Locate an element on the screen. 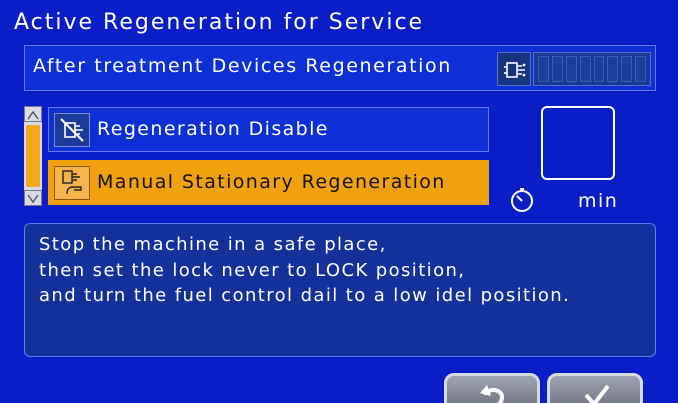 The image size is (678, 403). option-label: Regeneration Disable is located at coordinates (213, 129).